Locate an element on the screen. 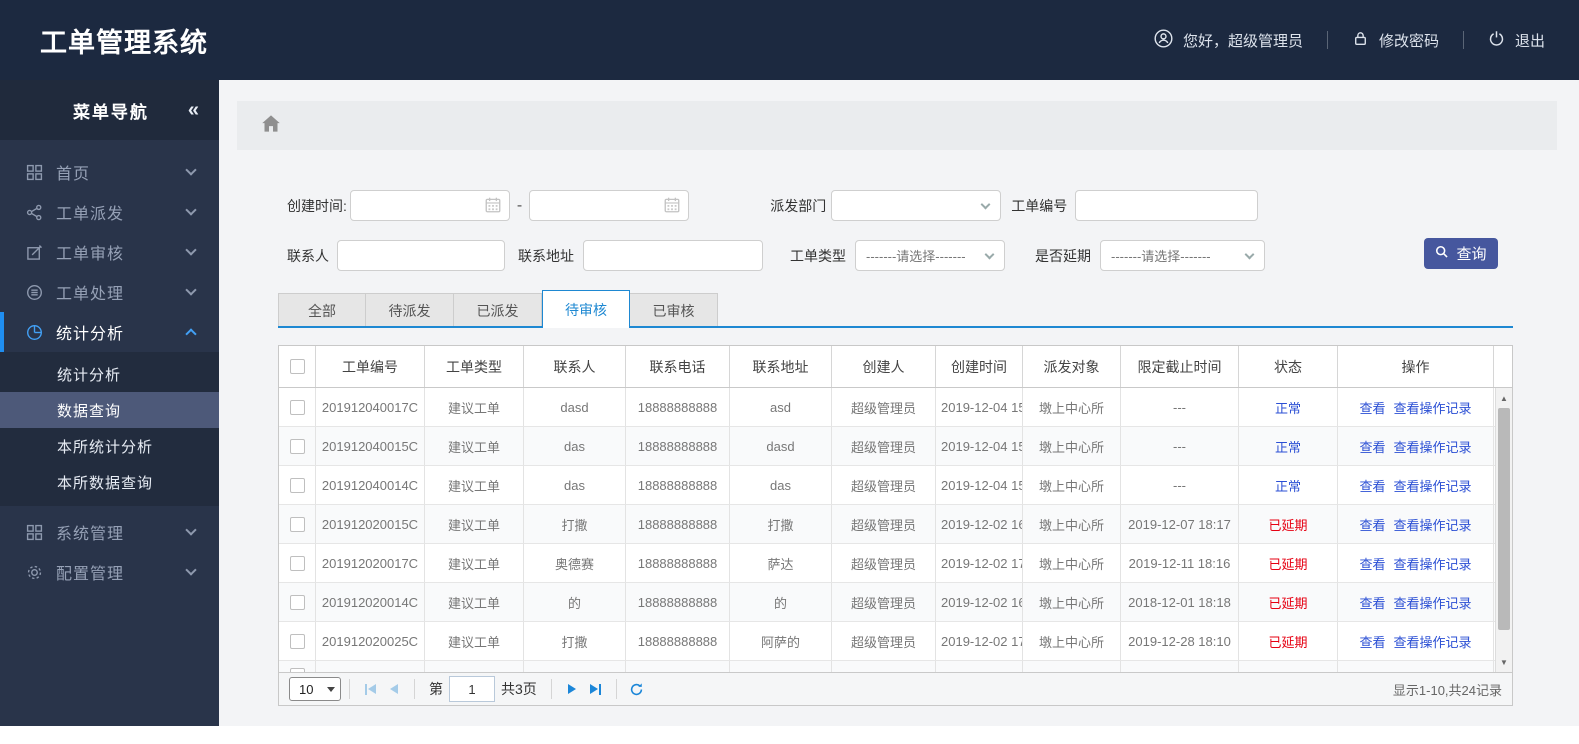 The image size is (1579, 744). sidebar-subitem-0: 统计分析 is located at coordinates (109, 374).